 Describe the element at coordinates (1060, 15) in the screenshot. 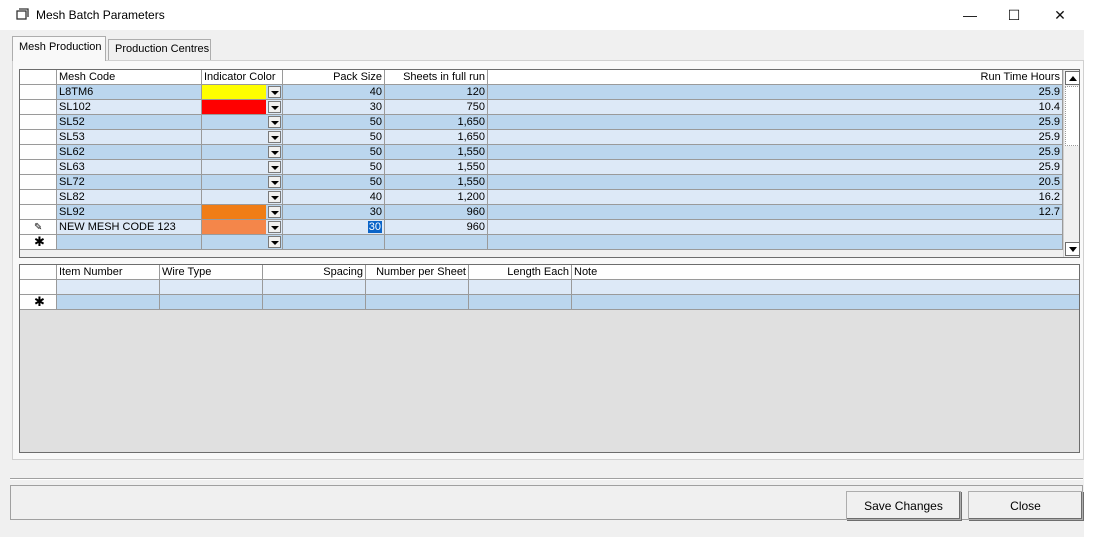

I see `close-window-button: ✕` at that location.